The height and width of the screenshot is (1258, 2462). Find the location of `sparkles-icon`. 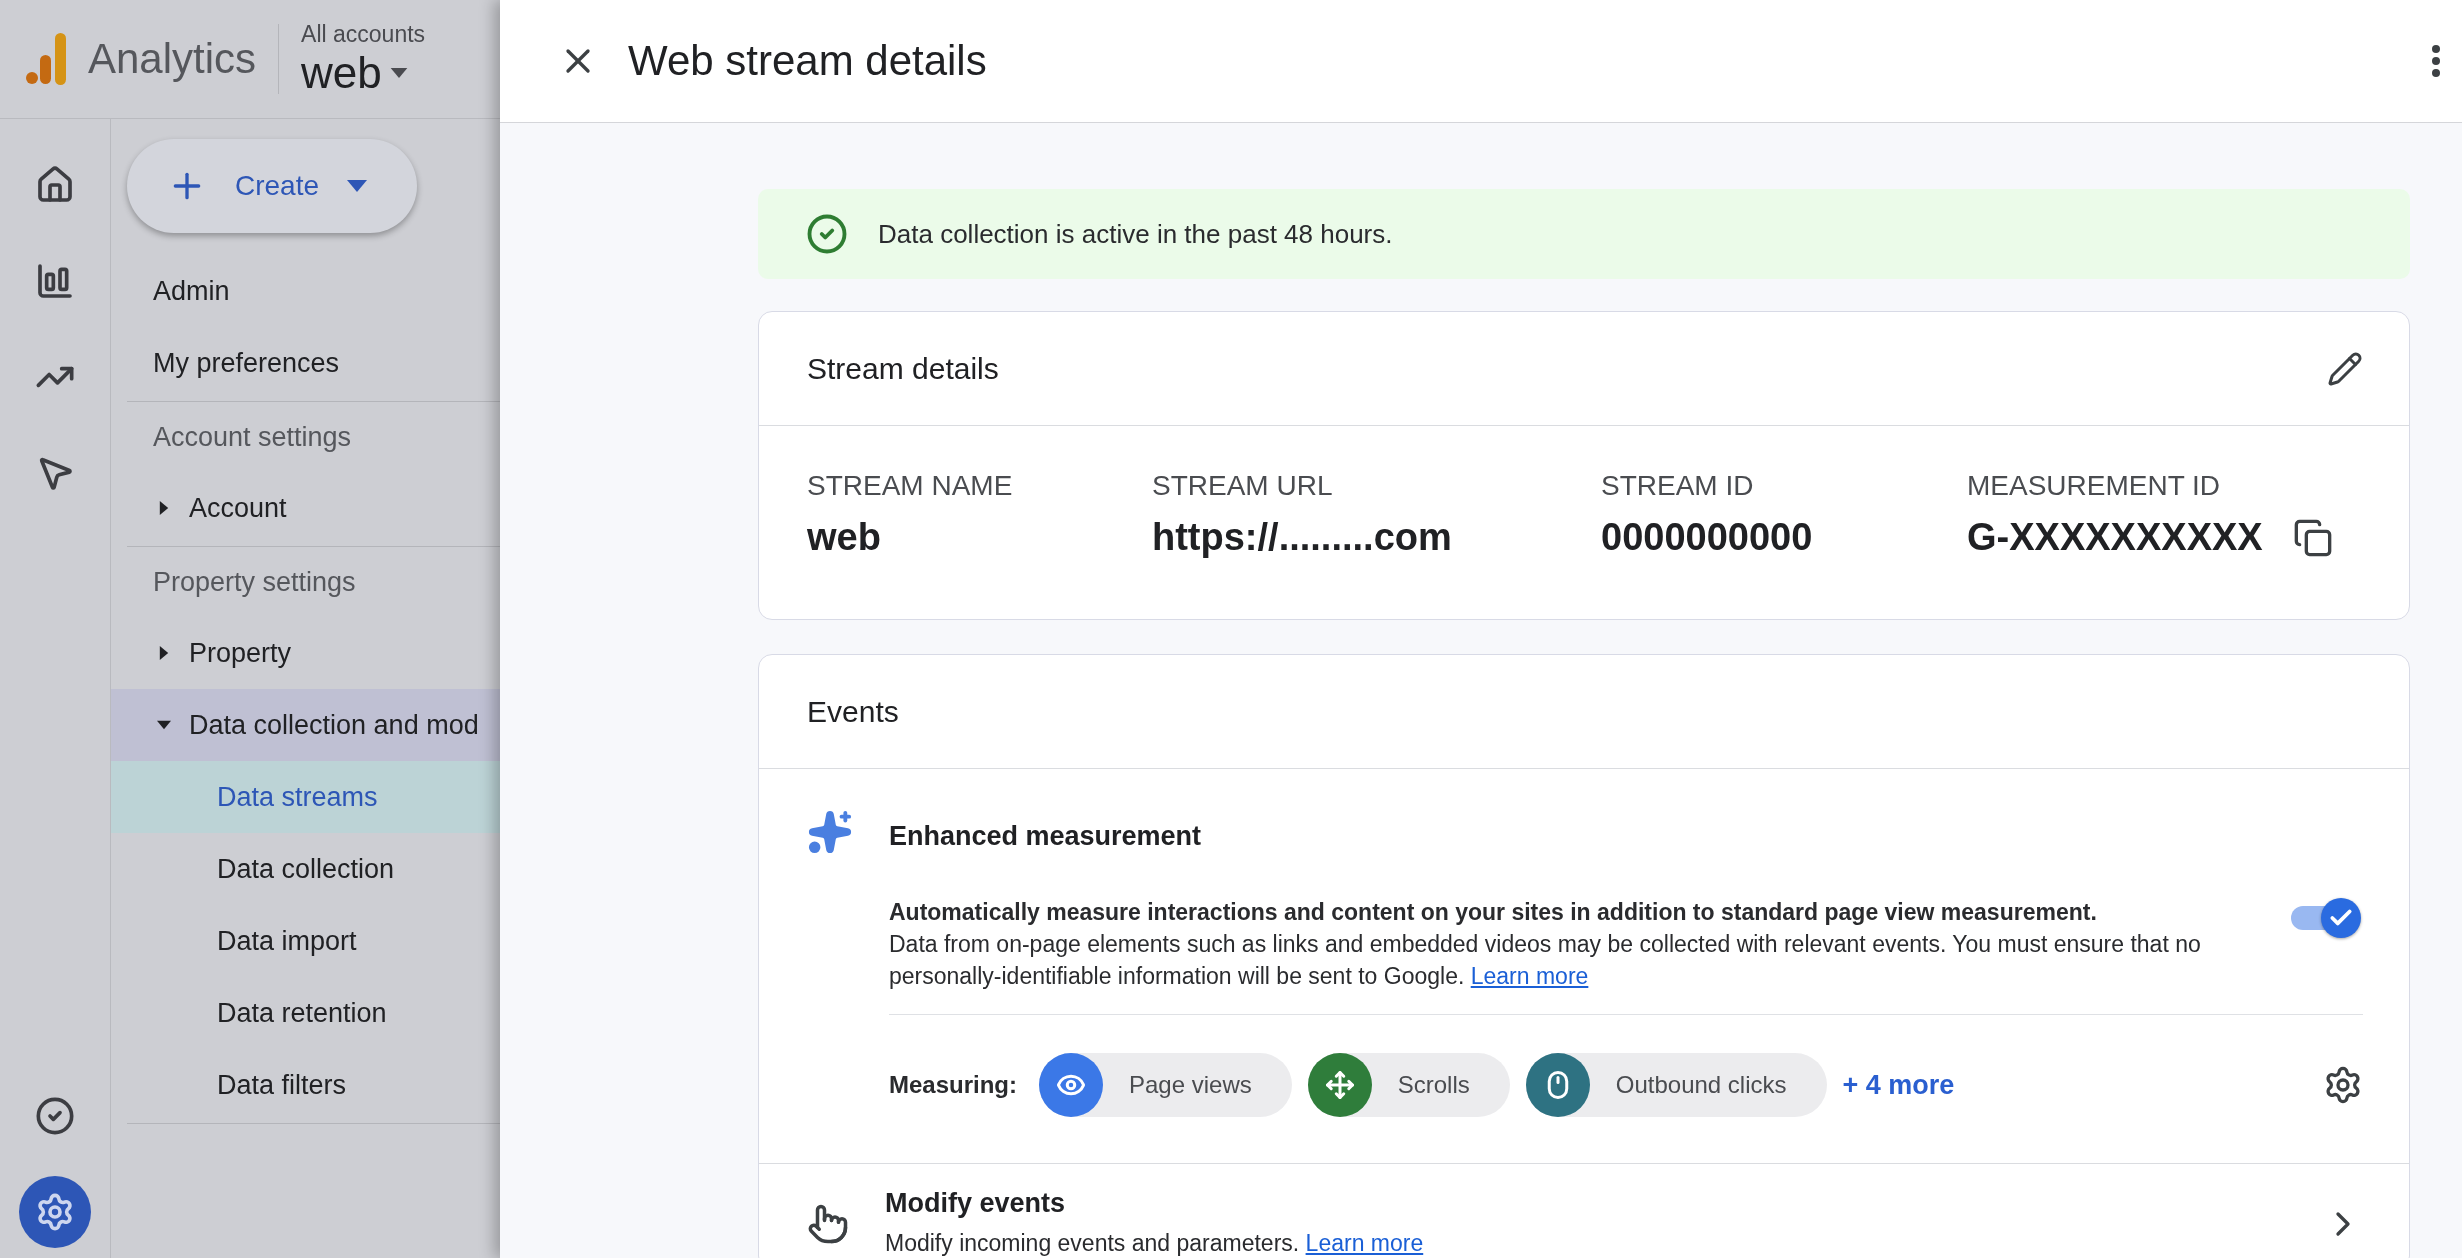

sparkles-icon is located at coordinates (830, 832).